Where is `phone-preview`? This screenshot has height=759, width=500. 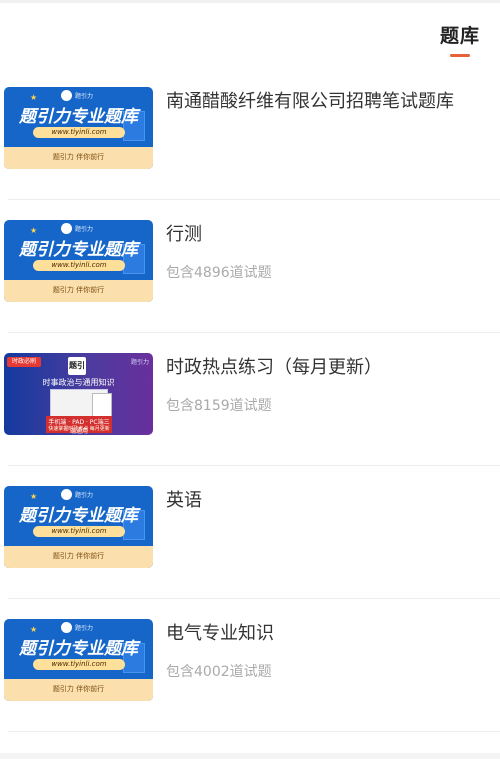
phone-preview is located at coordinates (102, 405).